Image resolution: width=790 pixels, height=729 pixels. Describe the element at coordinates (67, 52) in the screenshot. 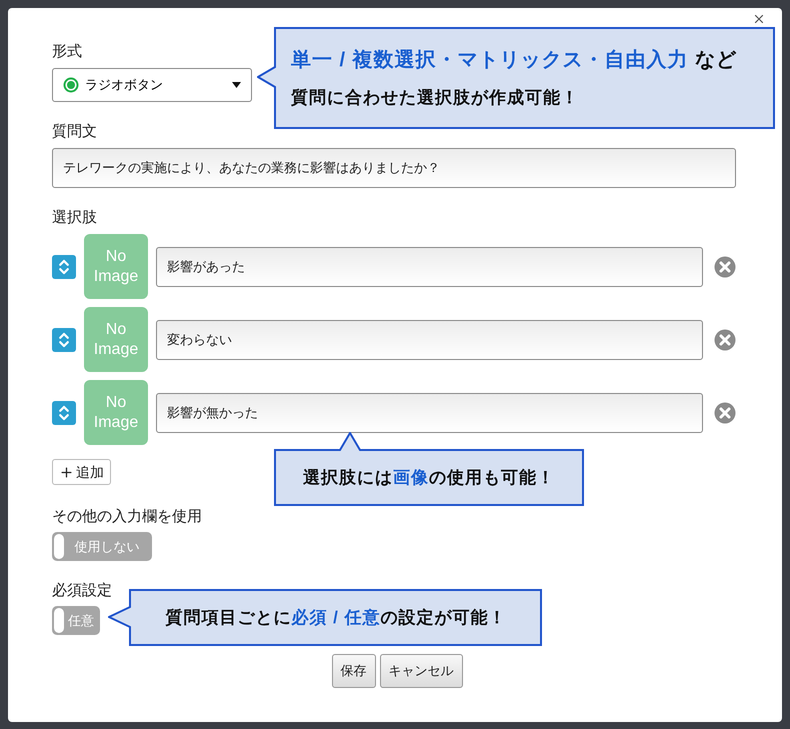

I see `field-label: 形式` at that location.